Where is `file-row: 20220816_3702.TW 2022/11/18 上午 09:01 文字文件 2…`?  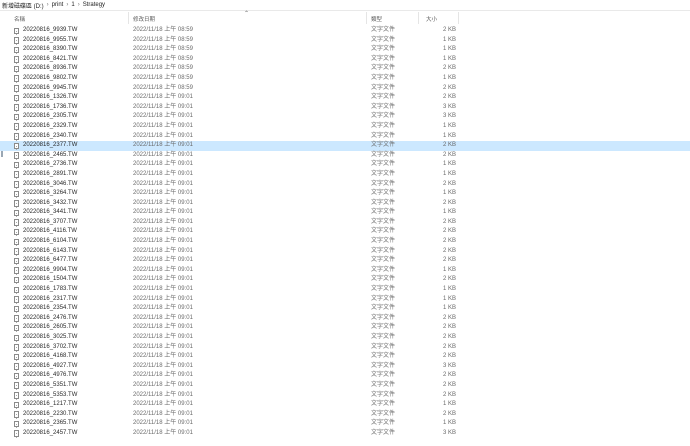 file-row: 20220816_3702.TW 2022/11/18 上午 09:01 文字文件 2… is located at coordinates (345, 348).